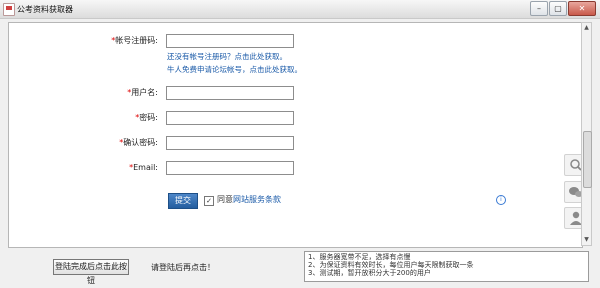 This screenshot has width=600, height=288. Describe the element at coordinates (586, 28) in the screenshot. I see `scroll-up-icon: ▲` at that location.